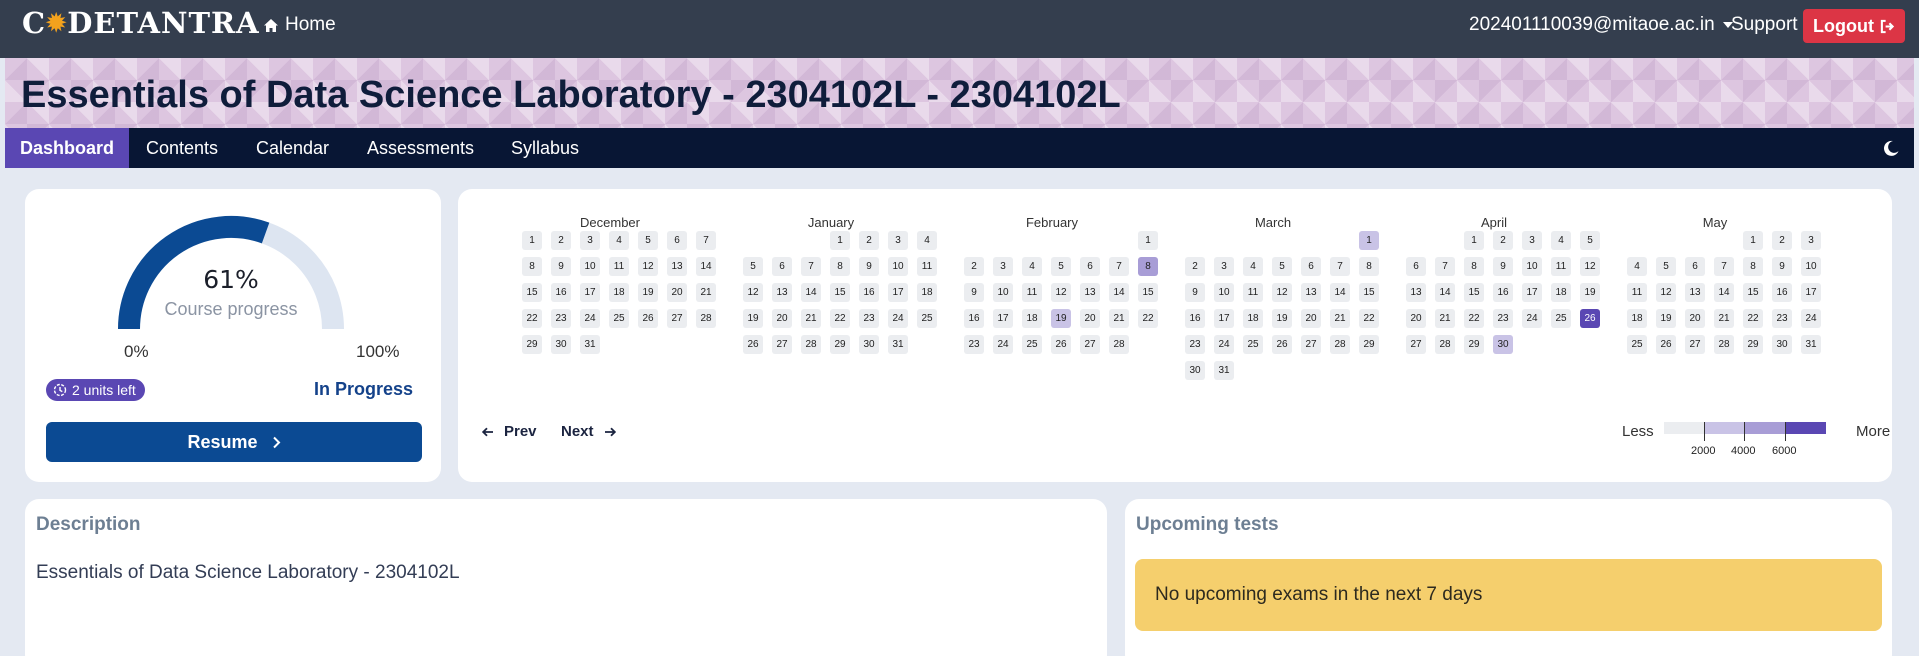 The image size is (1919, 656). I want to click on tab-assessments: Assessments, so click(420, 148).